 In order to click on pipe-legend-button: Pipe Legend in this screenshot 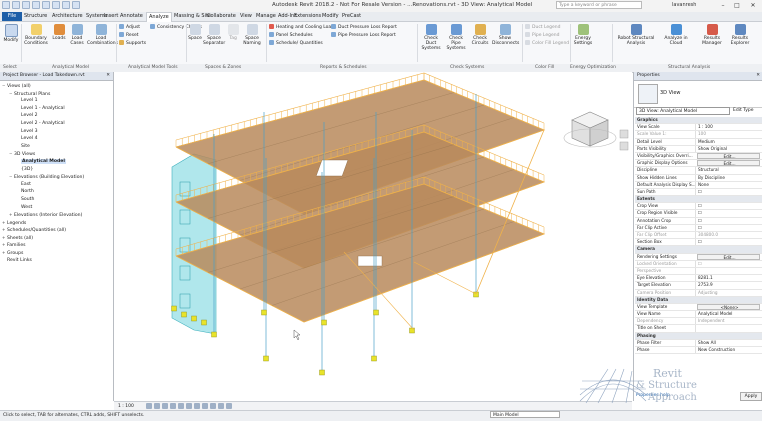, I will do `click(542, 35)`.